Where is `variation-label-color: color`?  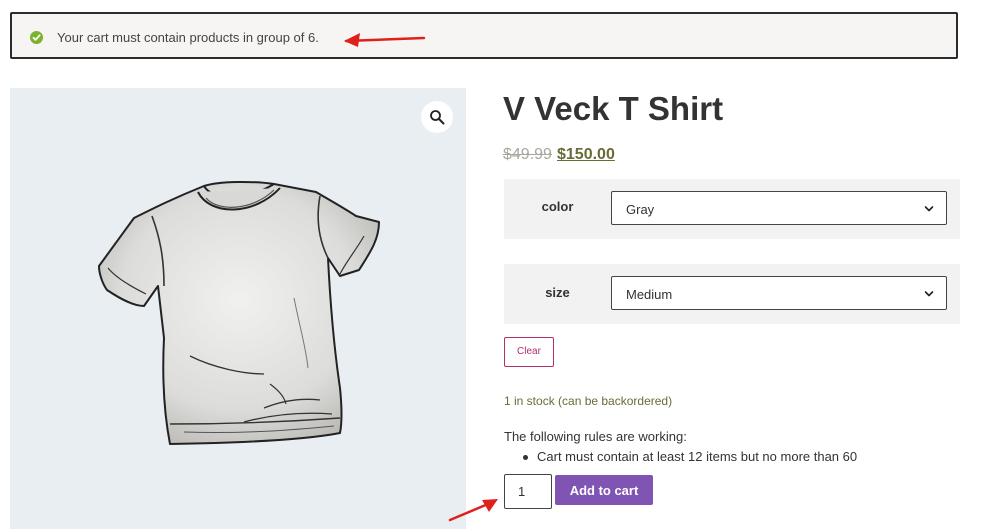 variation-label-color: color is located at coordinates (557, 206).